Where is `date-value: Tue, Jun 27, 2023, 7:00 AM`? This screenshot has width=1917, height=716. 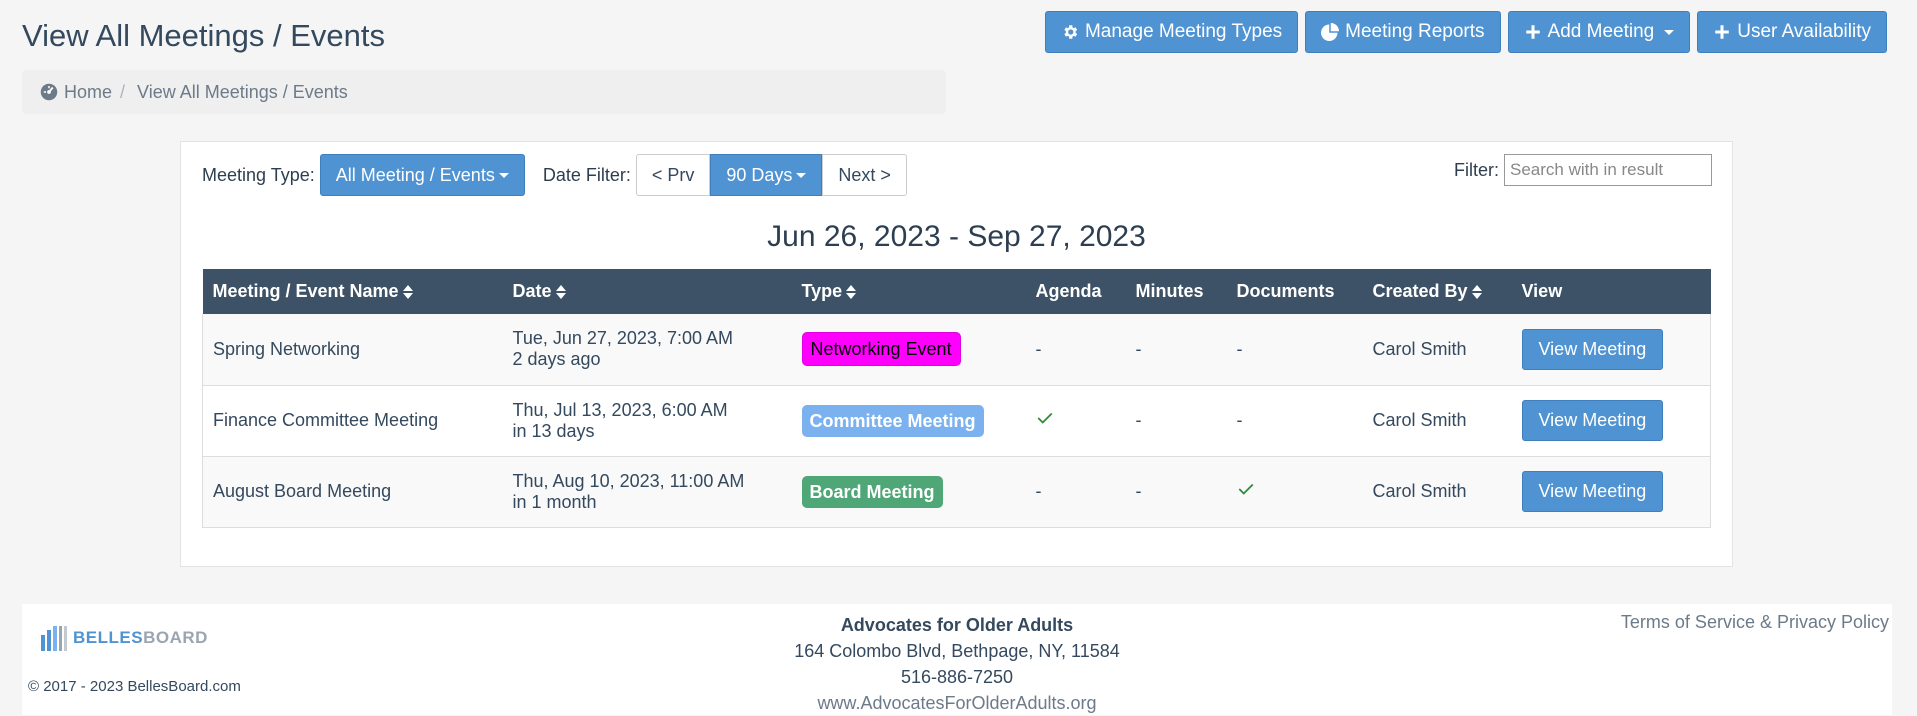 date-value: Tue, Jun 27, 2023, 7:00 AM is located at coordinates (622, 338).